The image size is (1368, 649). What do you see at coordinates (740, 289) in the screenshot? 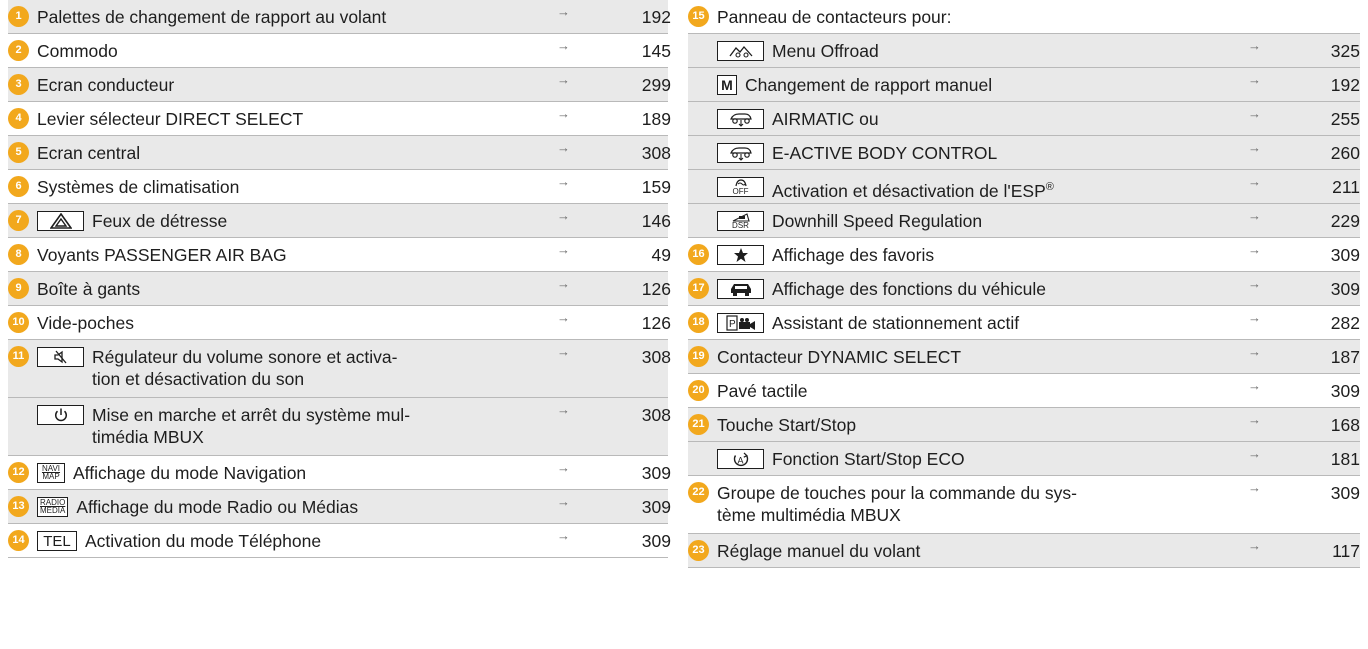
I see `car-icon` at bounding box center [740, 289].